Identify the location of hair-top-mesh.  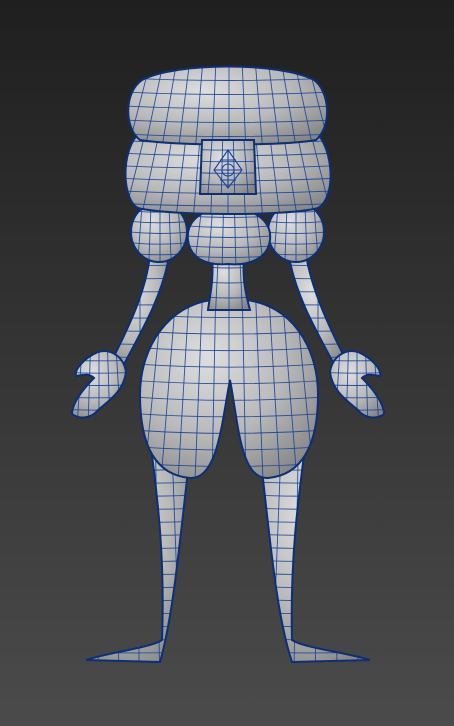
(229, 106).